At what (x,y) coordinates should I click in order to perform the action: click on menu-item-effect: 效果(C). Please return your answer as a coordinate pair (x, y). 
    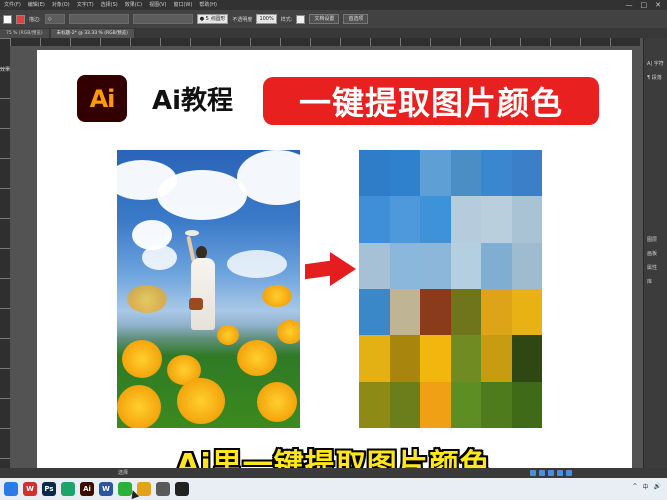
    Looking at the image, I should click on (133, 5).